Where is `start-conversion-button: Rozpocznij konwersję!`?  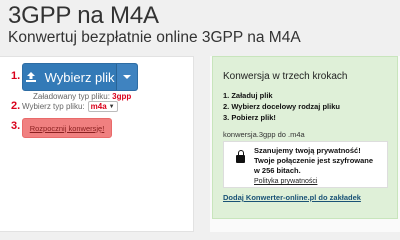
start-conversion-button: Rozpocznij konwersję! is located at coordinates (67, 128).